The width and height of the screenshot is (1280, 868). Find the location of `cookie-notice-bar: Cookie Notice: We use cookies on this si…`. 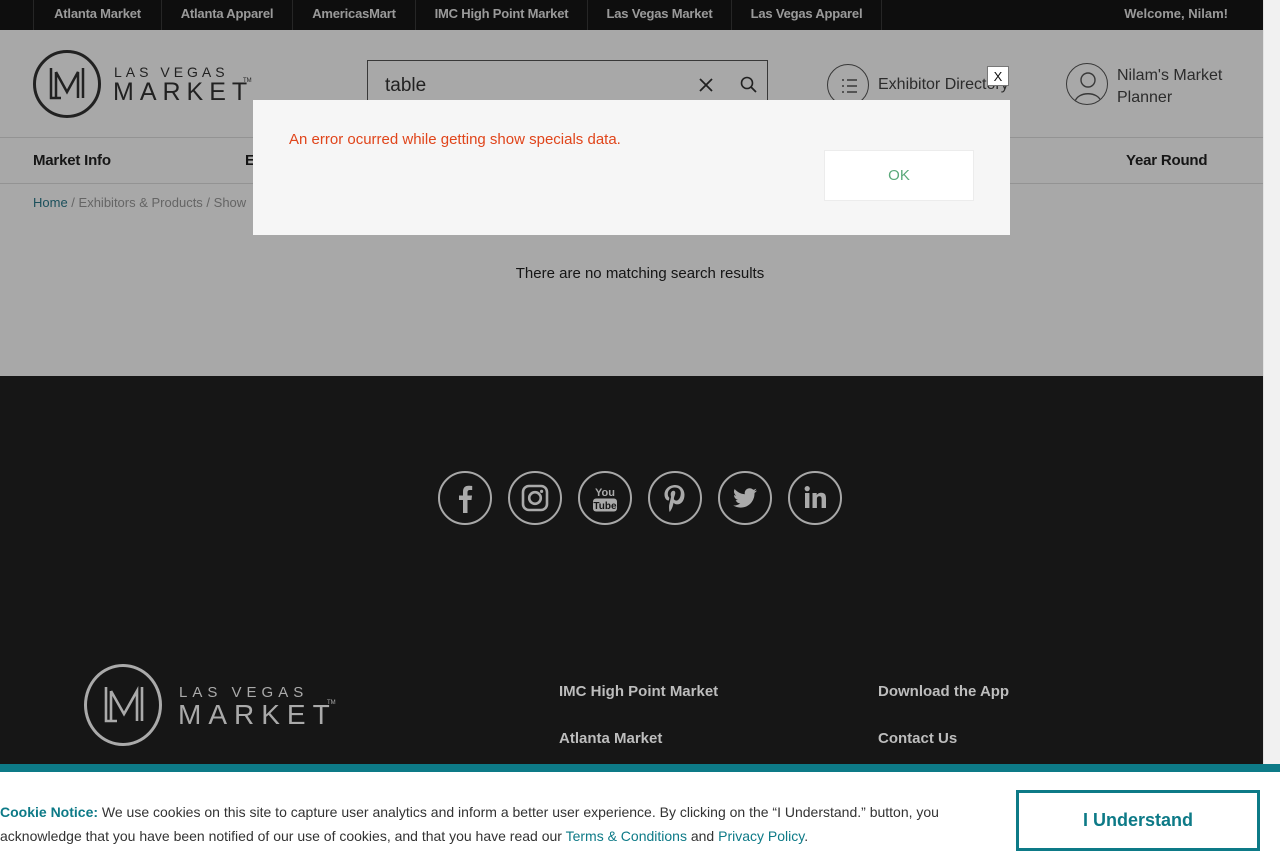

cookie-notice-bar: Cookie Notice: We use cookies on this si… is located at coordinates (640, 816).